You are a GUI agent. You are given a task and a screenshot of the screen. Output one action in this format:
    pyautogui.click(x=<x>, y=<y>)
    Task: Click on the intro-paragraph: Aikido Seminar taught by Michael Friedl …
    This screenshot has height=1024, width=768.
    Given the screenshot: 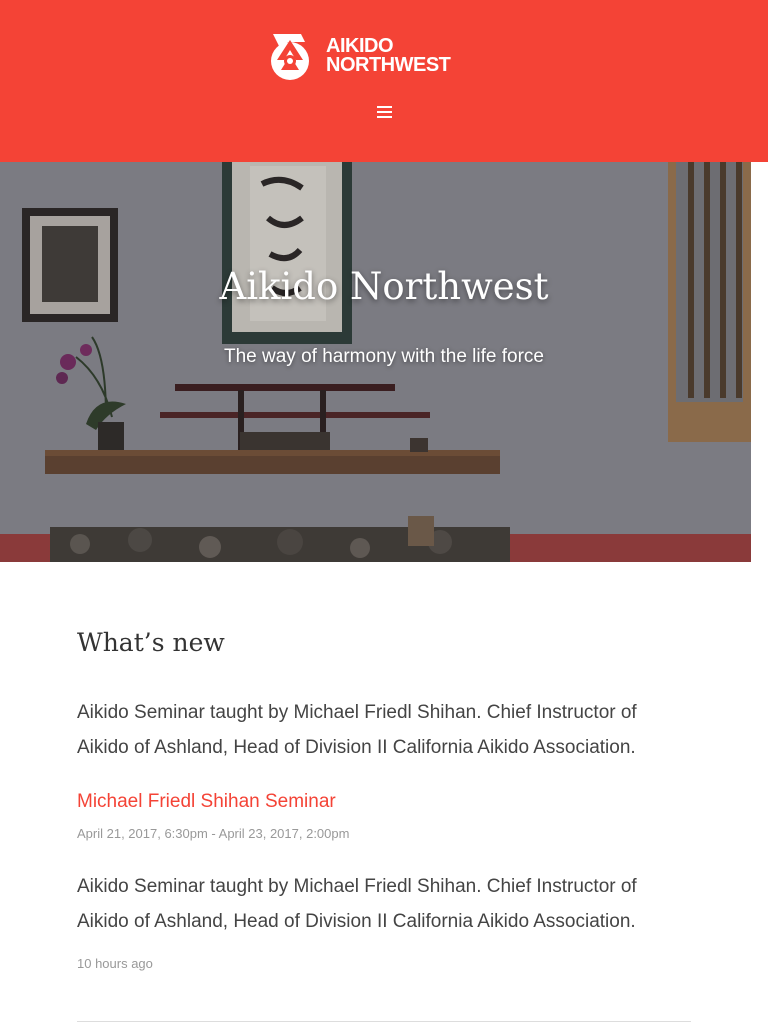 What is the action you would take?
    pyautogui.click(x=357, y=730)
    